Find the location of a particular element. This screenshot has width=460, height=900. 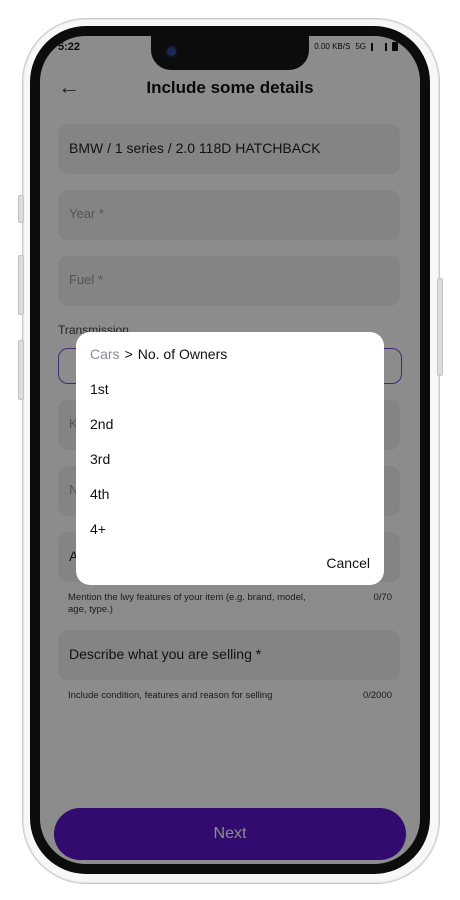

cancel-button: Cancel is located at coordinates (348, 563).